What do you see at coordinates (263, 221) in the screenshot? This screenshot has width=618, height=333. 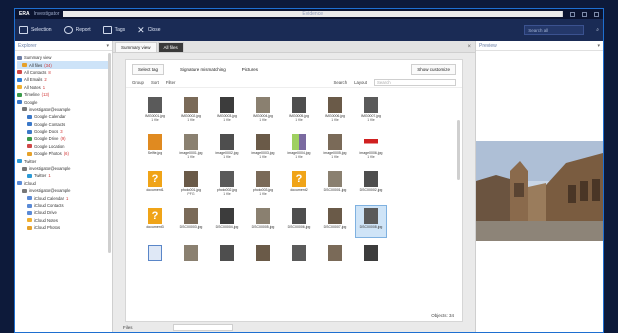 I see `file-item: DSC00005.jpg` at bounding box center [263, 221].